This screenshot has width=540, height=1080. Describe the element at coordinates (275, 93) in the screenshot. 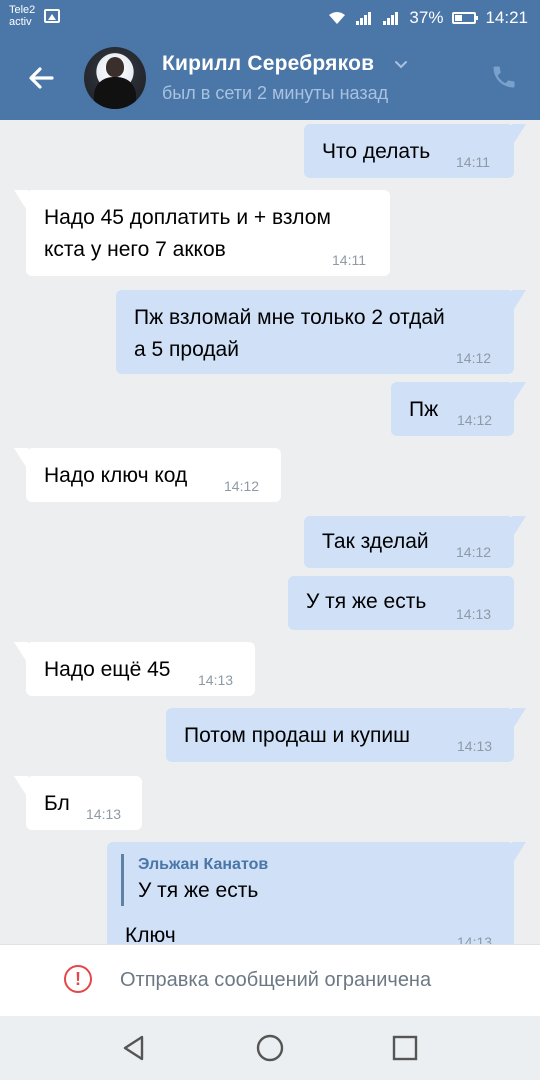

I see `last-seen-status: был в сети 2 минуты назад` at that location.